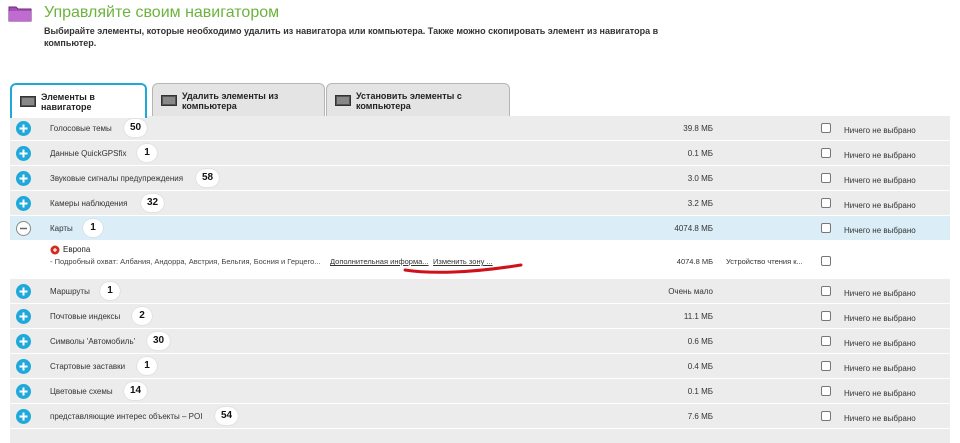 The height and width of the screenshot is (443, 960). I want to click on item-label: Почтовые индексы, so click(85, 316).